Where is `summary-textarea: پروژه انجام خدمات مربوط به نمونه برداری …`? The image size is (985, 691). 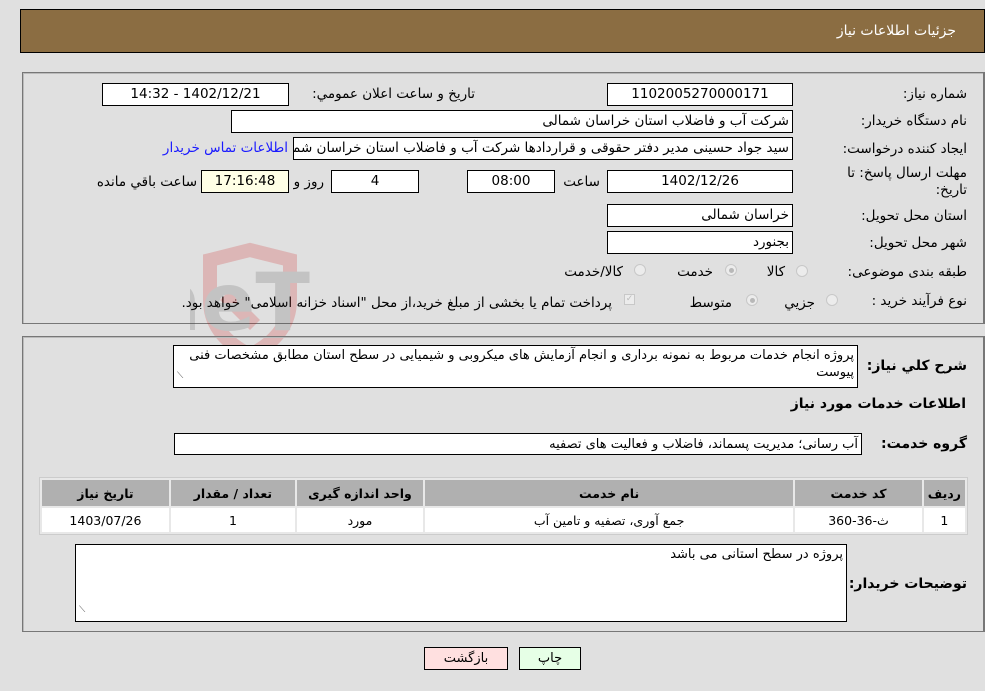
summary-textarea: پروژه انجام خدمات مربوط به نمونه برداری … is located at coordinates (515, 366).